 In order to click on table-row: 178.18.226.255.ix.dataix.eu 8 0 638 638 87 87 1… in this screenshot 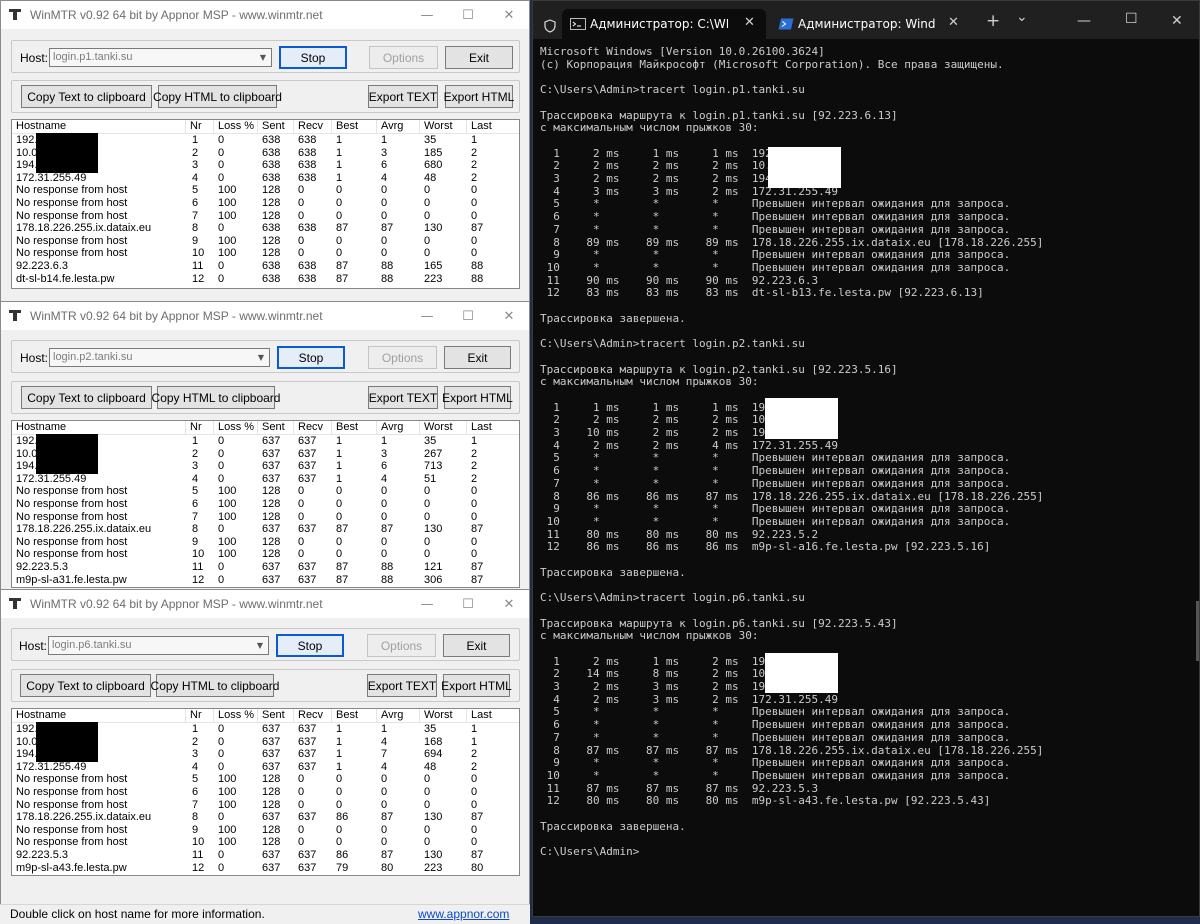, I will do `click(265, 228)`.